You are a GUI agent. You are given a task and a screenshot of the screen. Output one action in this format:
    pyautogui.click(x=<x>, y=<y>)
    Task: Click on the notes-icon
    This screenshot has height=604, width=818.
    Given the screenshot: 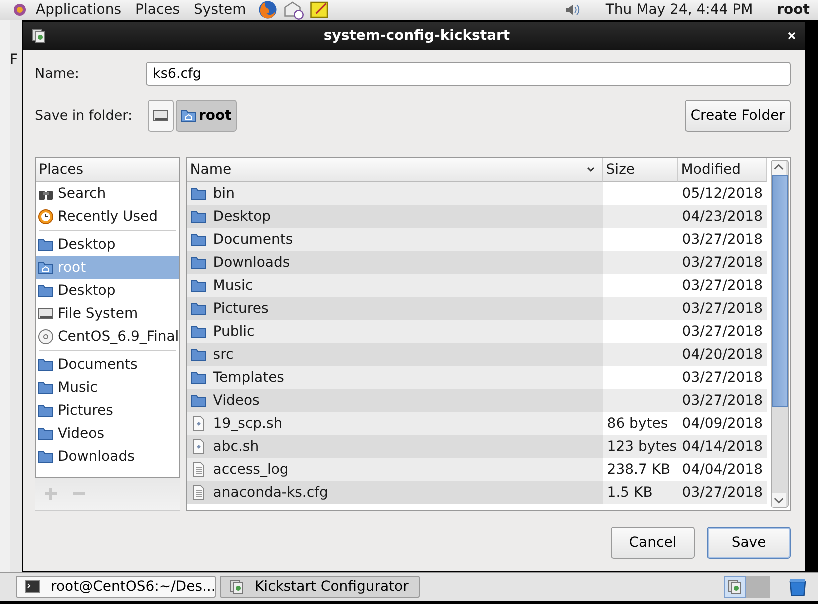 What is the action you would take?
    pyautogui.click(x=320, y=10)
    